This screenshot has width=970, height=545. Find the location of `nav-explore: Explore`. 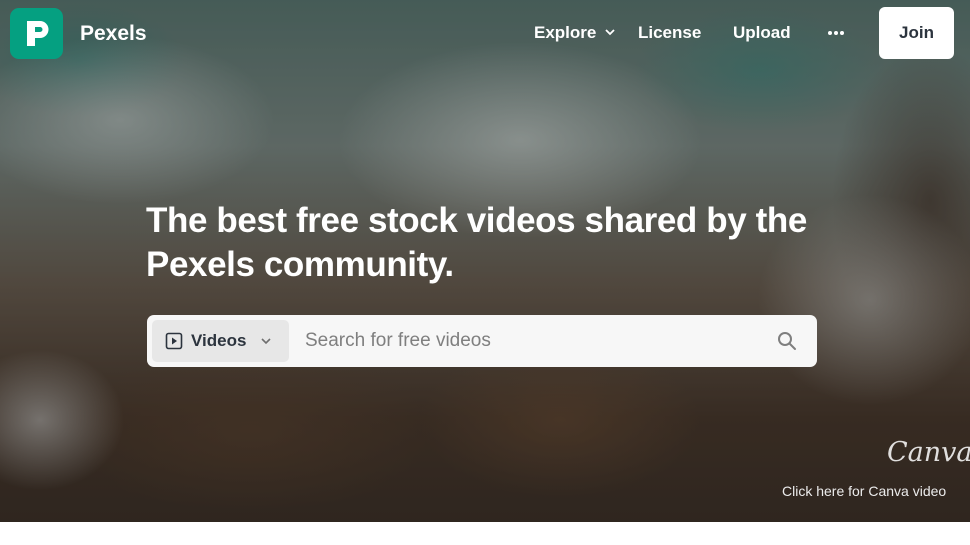

nav-explore: Explore is located at coordinates (565, 33).